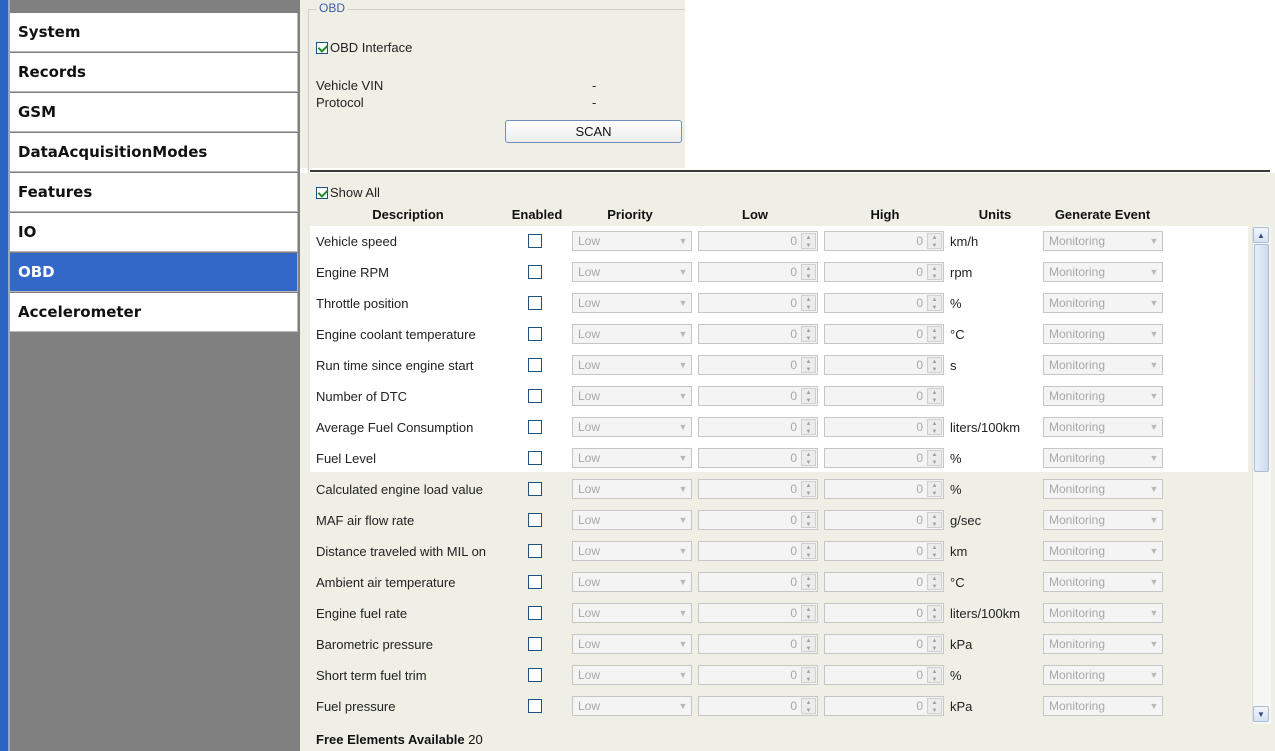 This screenshot has height=751, width=1275. What do you see at coordinates (154, 32) in the screenshot?
I see `sidebar-item-system: System` at bounding box center [154, 32].